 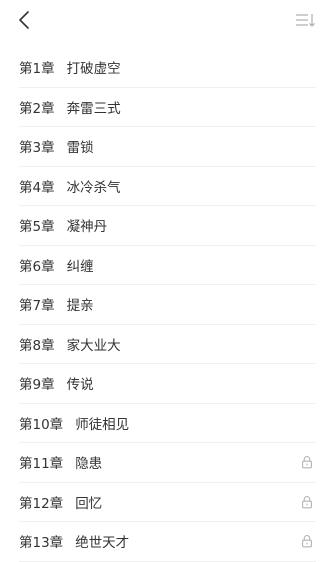 What do you see at coordinates (93, 108) in the screenshot?
I see `chapter-title: 奔雷三式` at bounding box center [93, 108].